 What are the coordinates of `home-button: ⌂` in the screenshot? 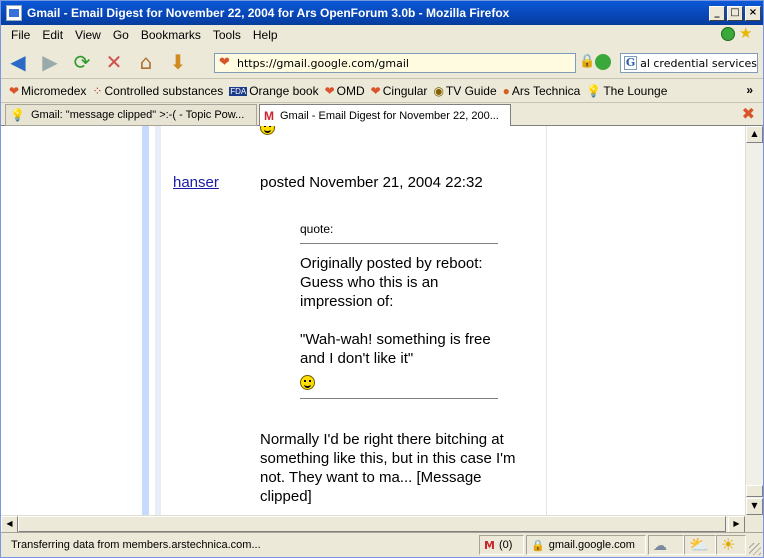 It's located at (146, 62).